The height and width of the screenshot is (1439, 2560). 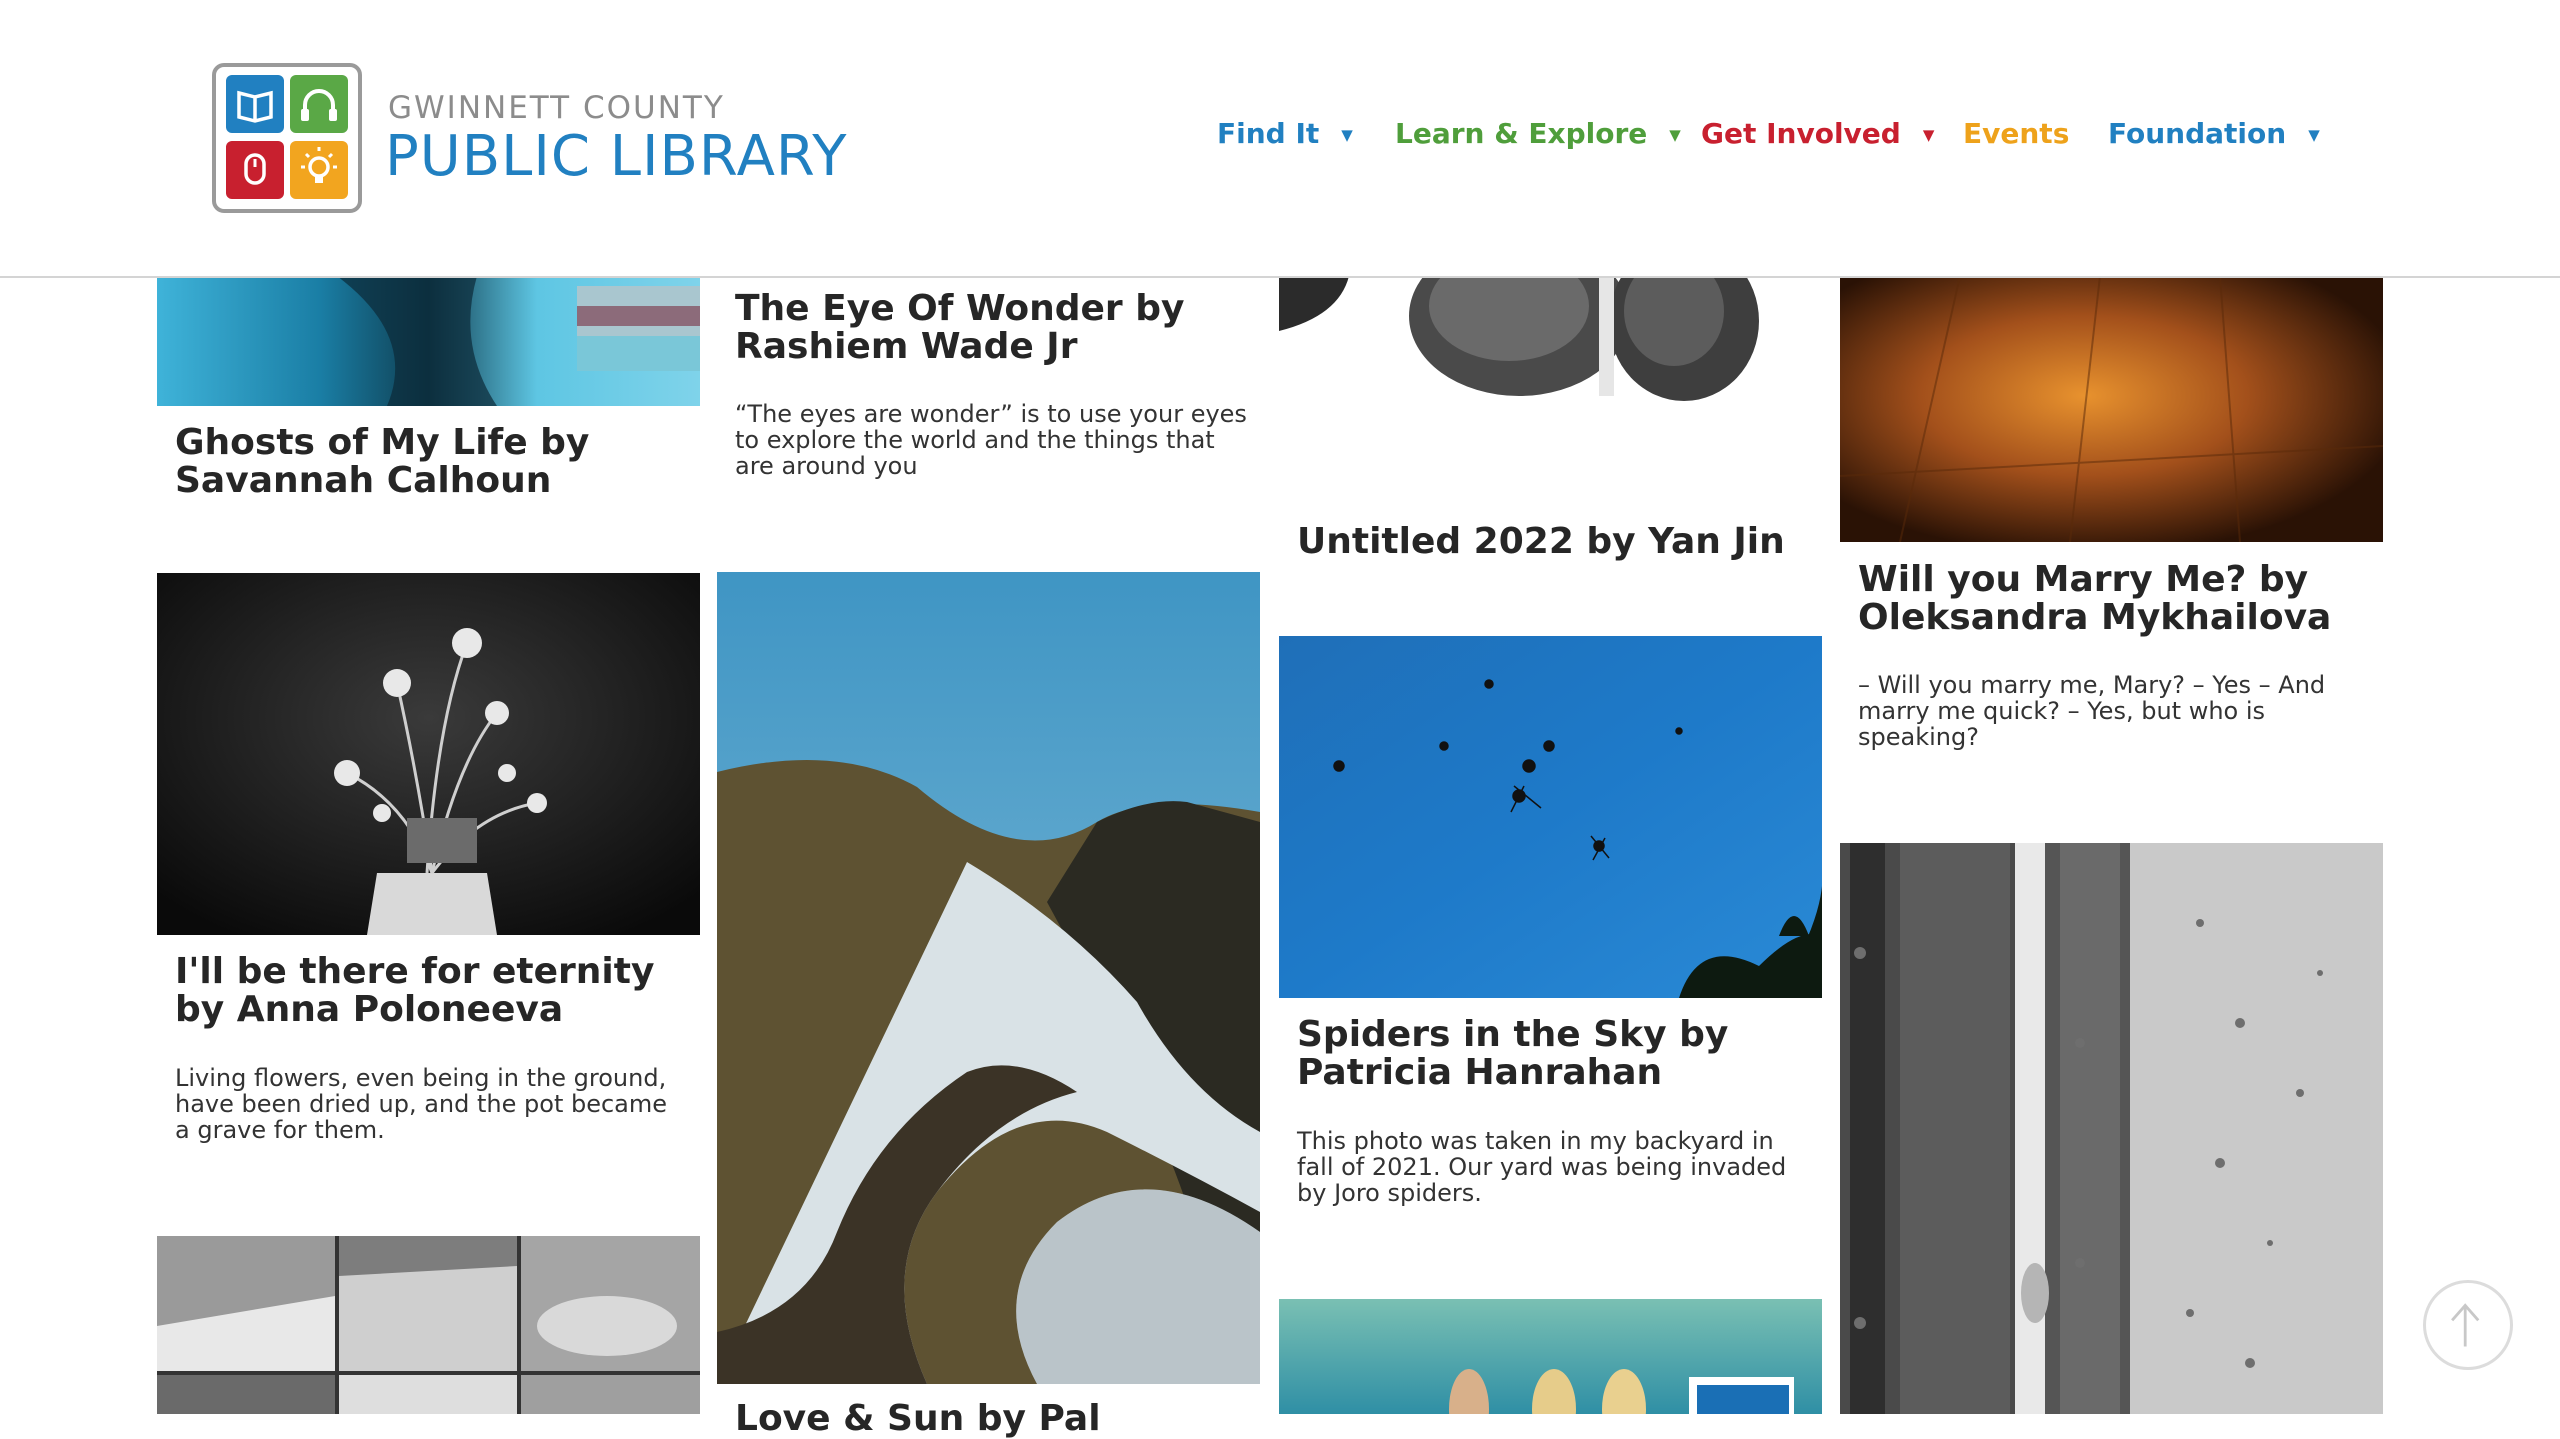 I want to click on logo-library-text: PUBLIC LIBRARY, so click(x=616, y=156).